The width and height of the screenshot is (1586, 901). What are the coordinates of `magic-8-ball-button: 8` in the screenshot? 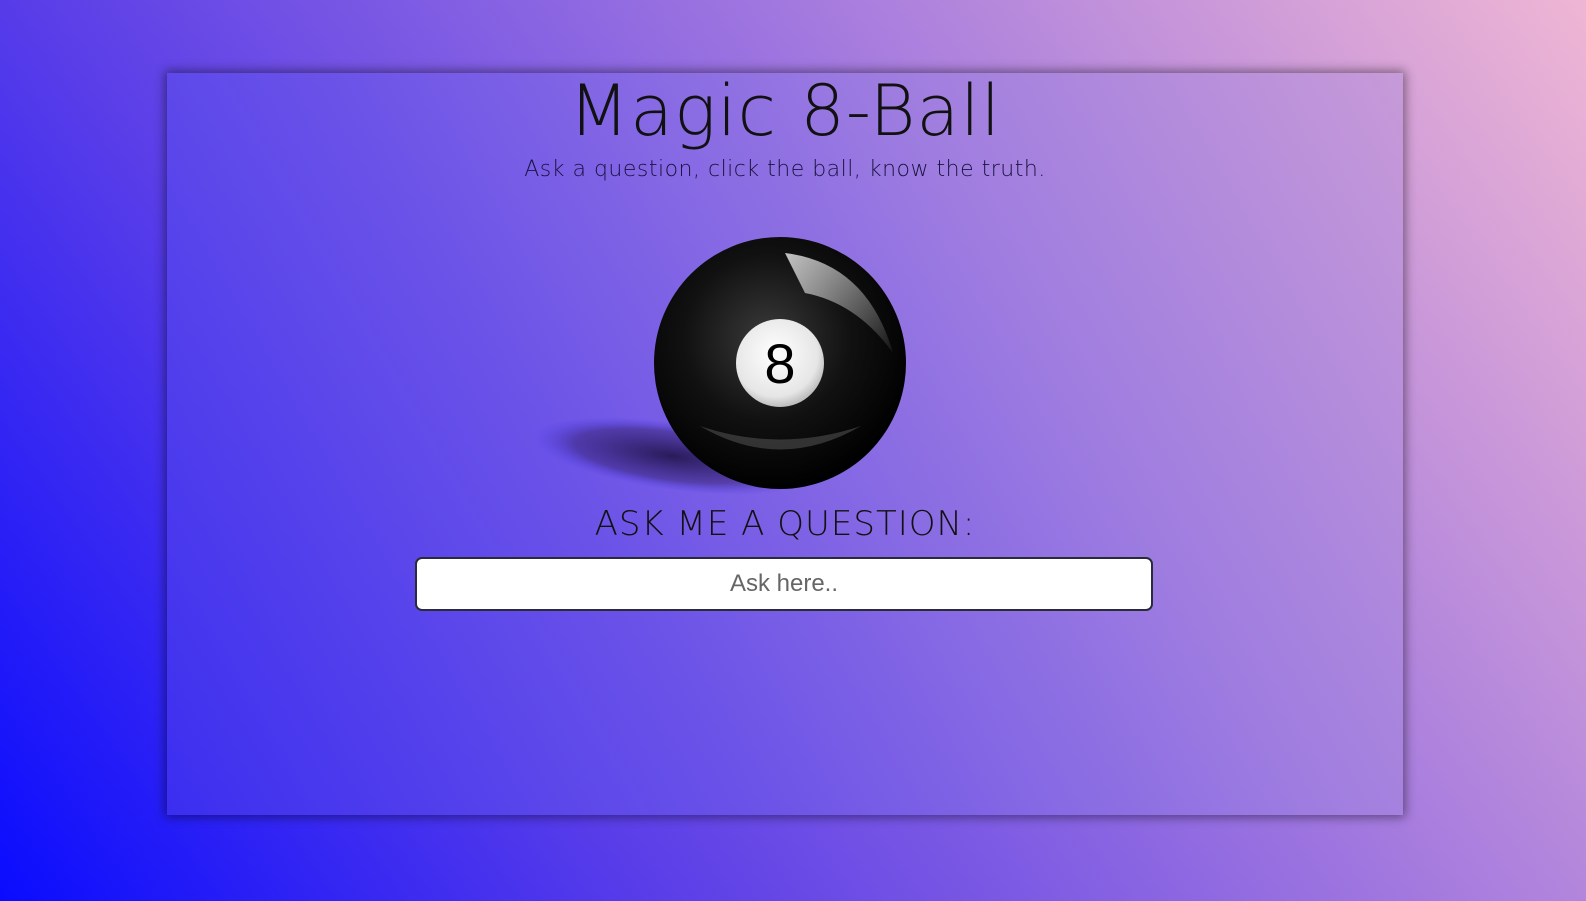 It's located at (727, 363).